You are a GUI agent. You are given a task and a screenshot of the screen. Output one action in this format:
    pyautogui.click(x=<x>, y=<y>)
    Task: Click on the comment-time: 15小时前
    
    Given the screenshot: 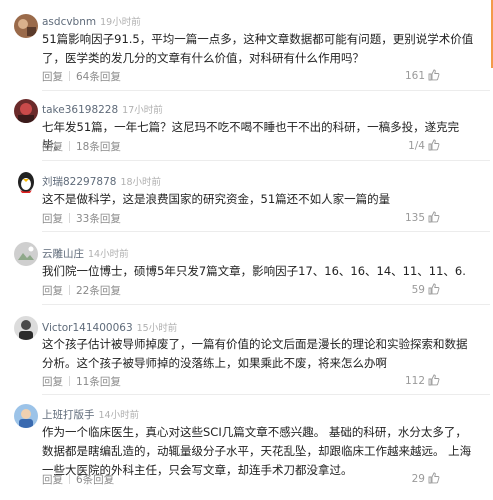 What is the action you would take?
    pyautogui.click(x=157, y=328)
    